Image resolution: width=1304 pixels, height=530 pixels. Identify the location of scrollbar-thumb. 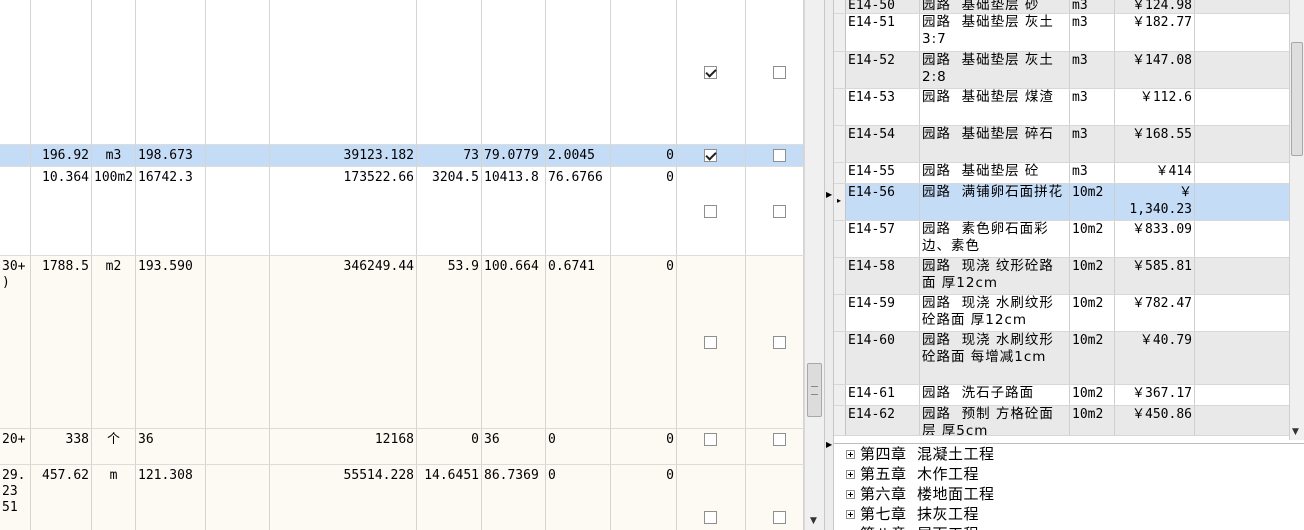
(814, 390).